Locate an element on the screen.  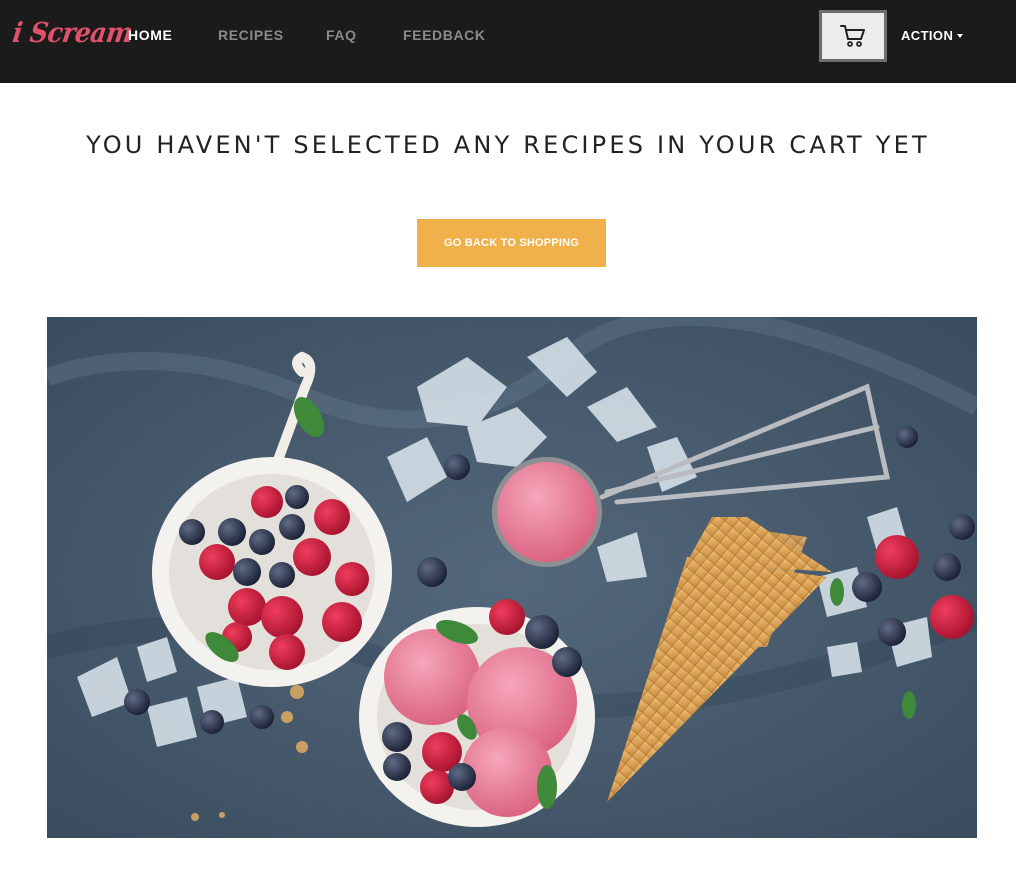
cart-icon is located at coordinates (852, 36).